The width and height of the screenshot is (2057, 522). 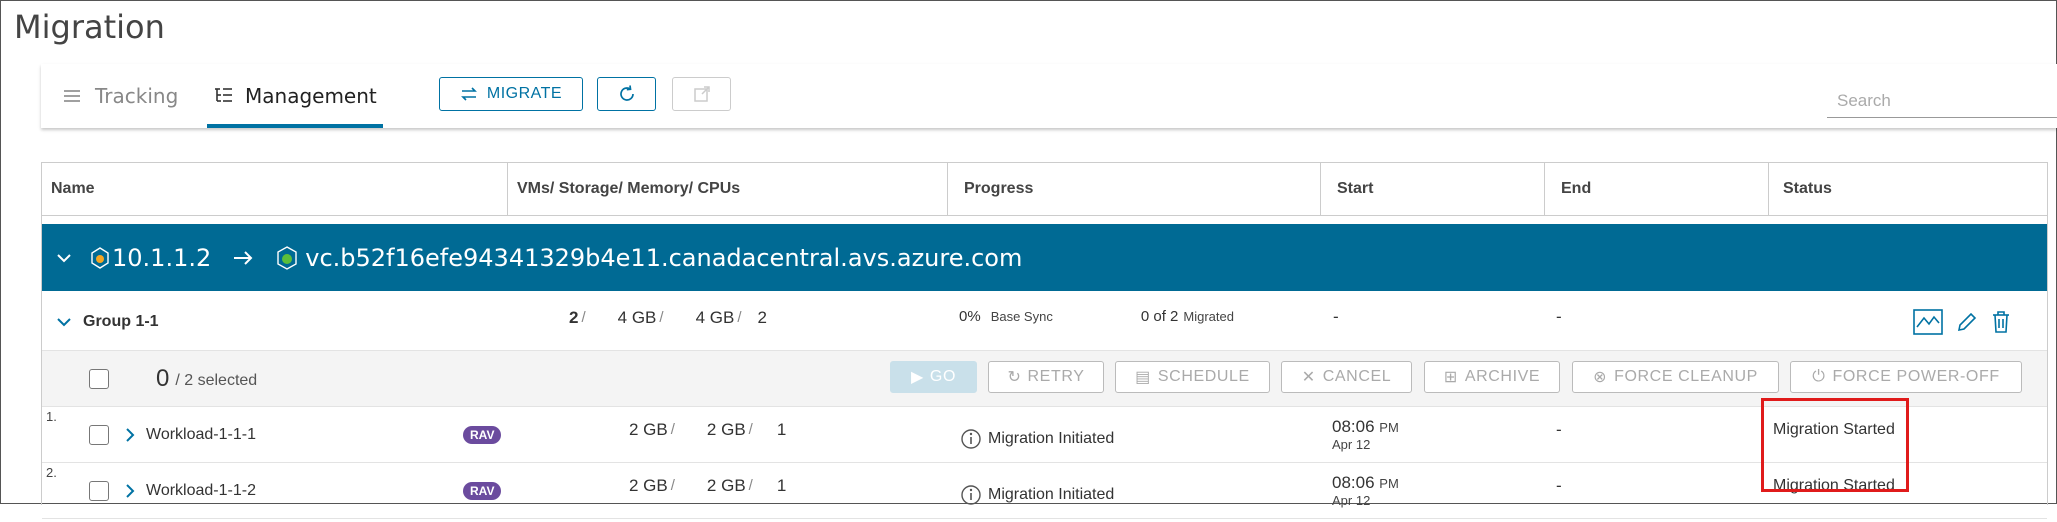 I want to click on group-cpus: 2, so click(x=762, y=317).